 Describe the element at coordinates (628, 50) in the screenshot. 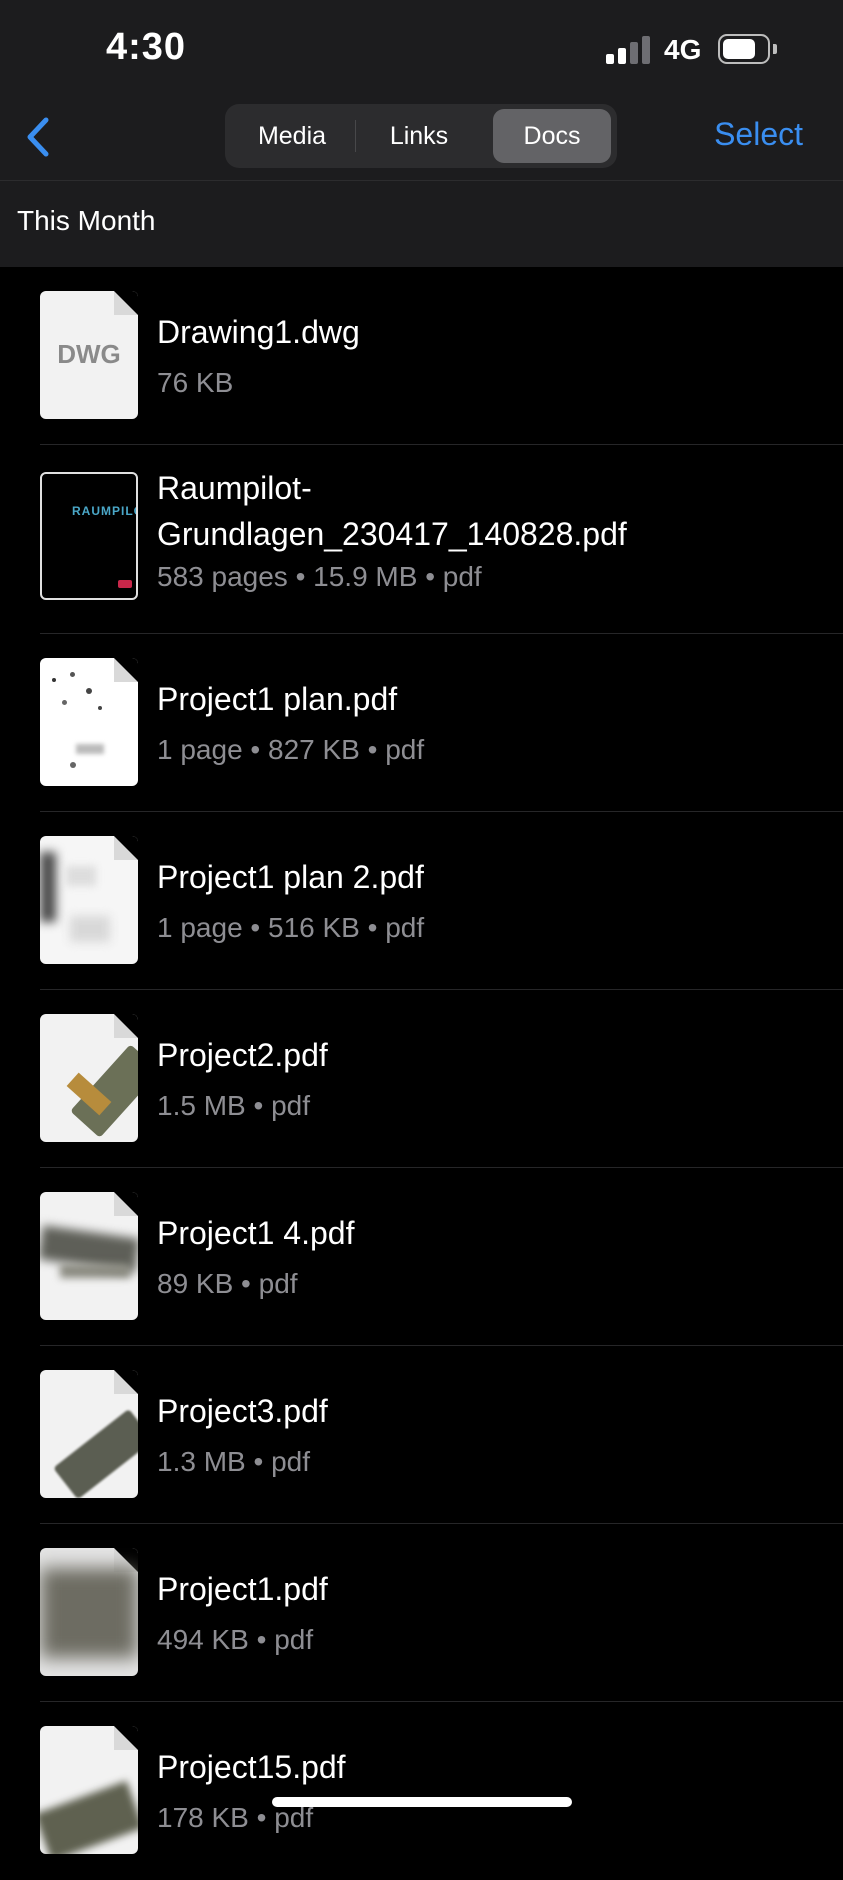

I see `signal-strength-icon` at that location.